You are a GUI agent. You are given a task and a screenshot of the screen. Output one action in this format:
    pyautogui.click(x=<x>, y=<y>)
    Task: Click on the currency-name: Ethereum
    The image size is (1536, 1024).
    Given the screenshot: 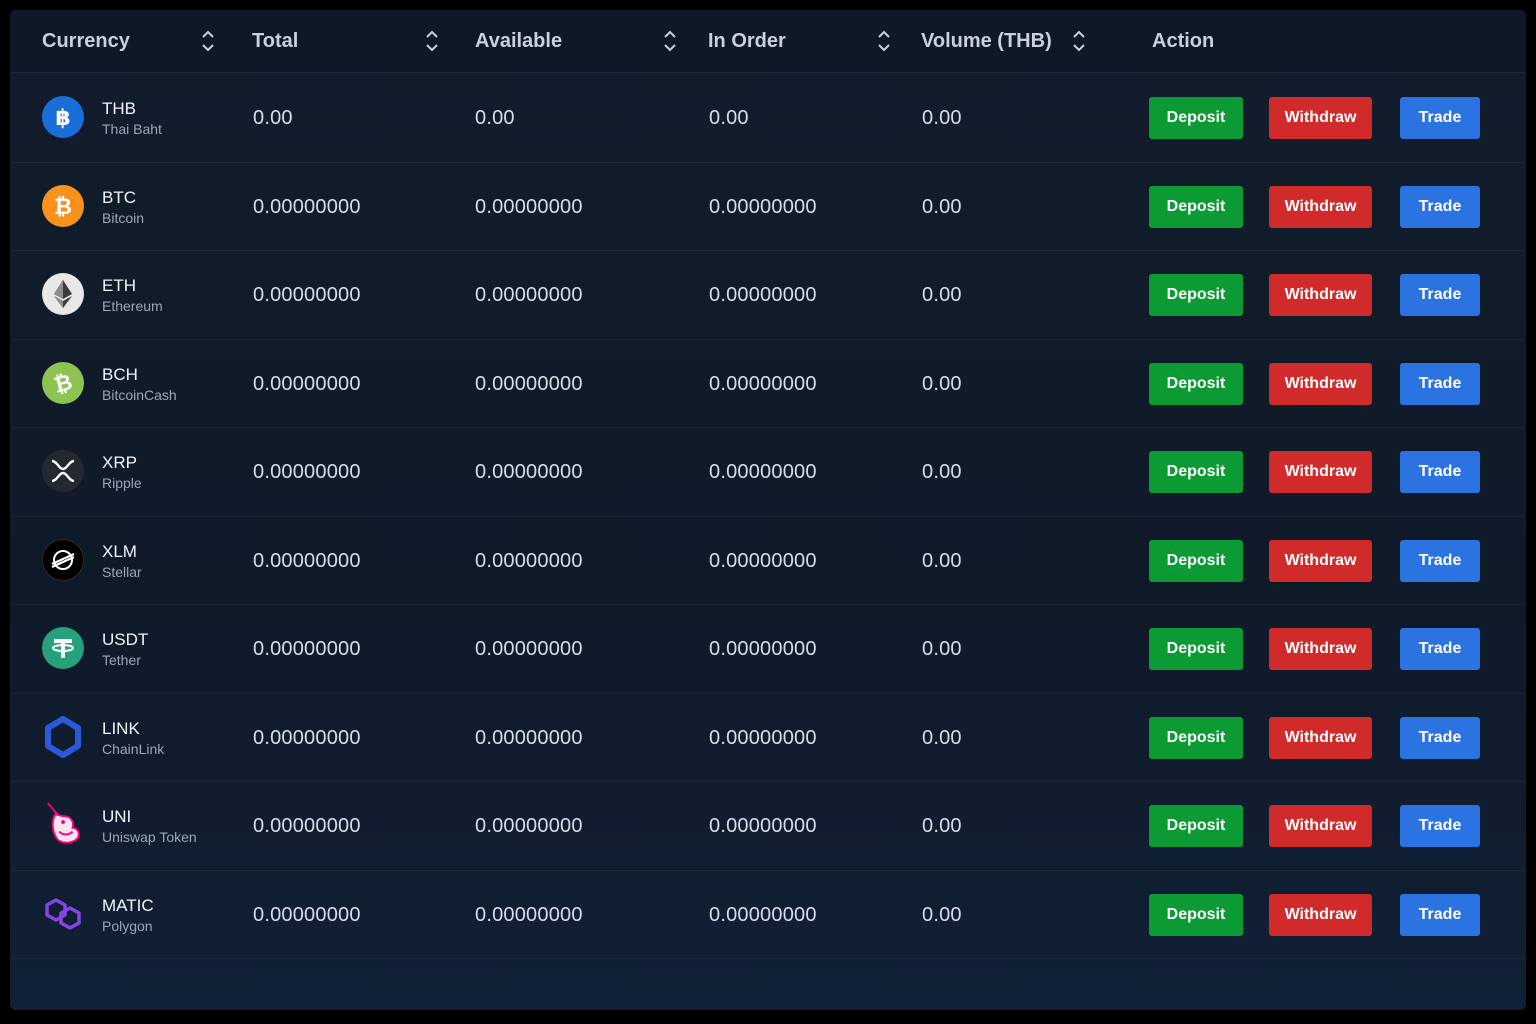 What is the action you would take?
    pyautogui.click(x=132, y=306)
    